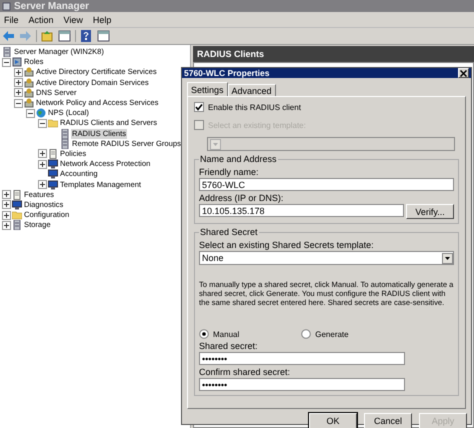  Describe the element at coordinates (73, 19) in the screenshot. I see `menu-item: View` at that location.